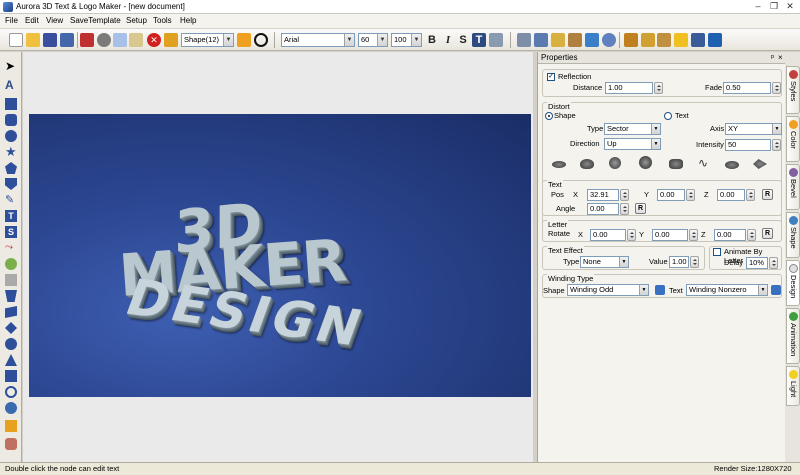 The width and height of the screenshot is (800, 475). Describe the element at coordinates (11, 216) in the screenshot. I see `text-box-icon: T` at that location.